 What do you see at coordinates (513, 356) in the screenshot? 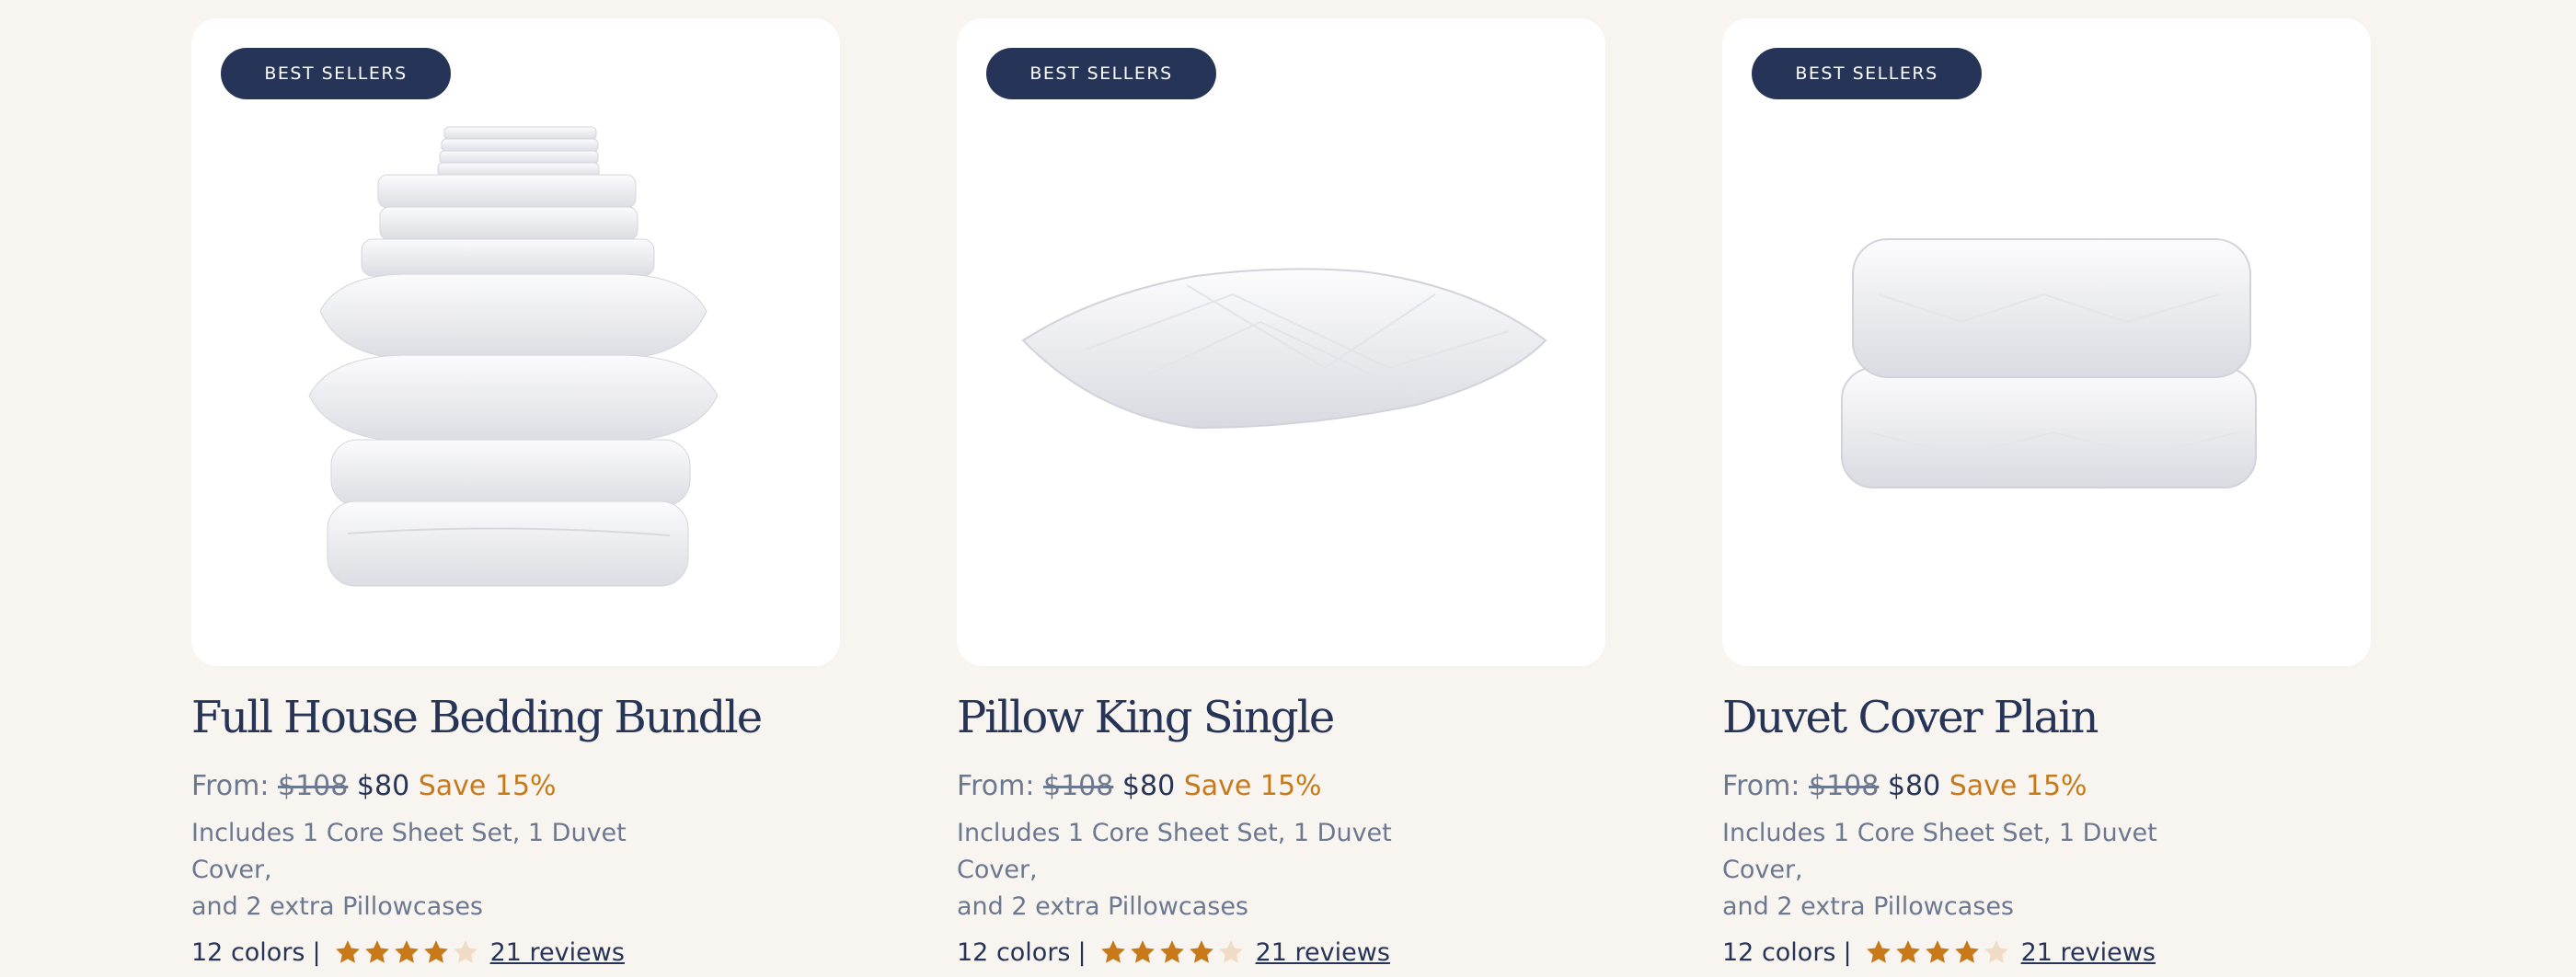
I see `bedding-bundle-image` at bounding box center [513, 356].